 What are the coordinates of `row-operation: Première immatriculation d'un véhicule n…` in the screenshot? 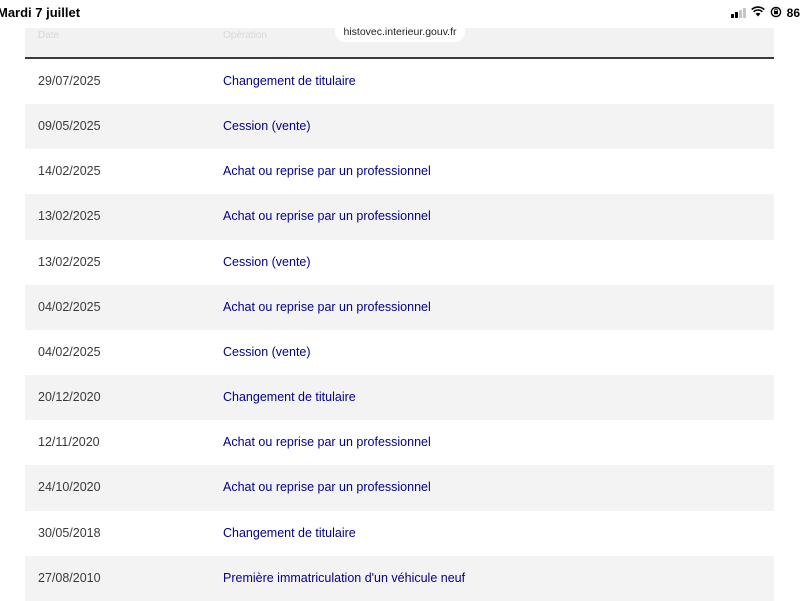 It's located at (344, 577).